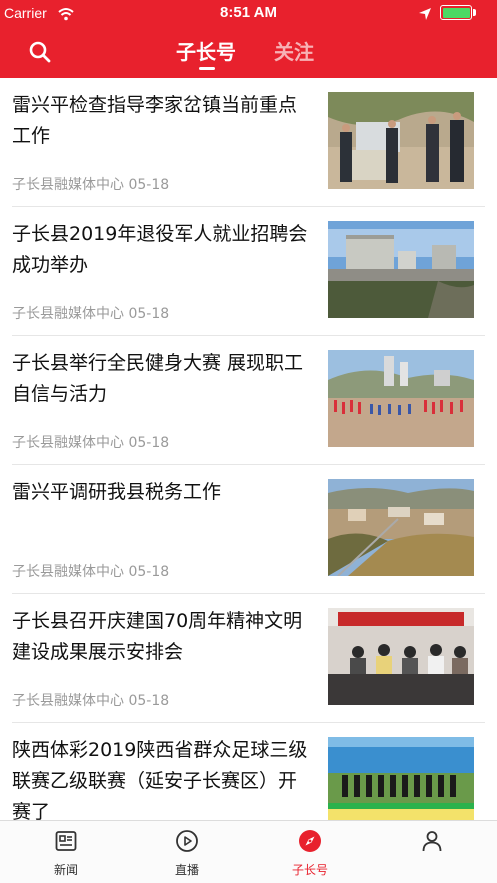 This screenshot has height=883, width=497. I want to click on news-item: 子长县举行全民健身大赛 展现职工自信与活力 子长县融媒体中心 05-18, so click(248, 400).